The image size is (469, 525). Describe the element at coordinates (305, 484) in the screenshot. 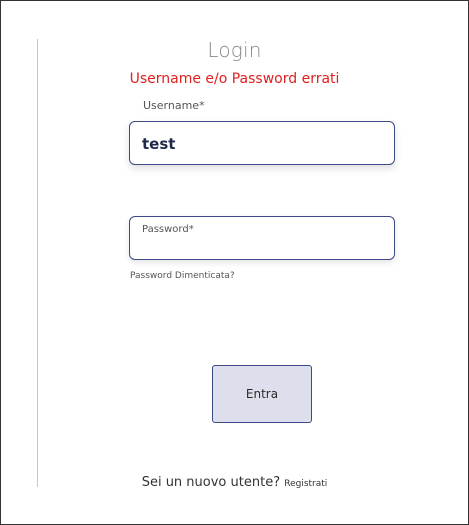

I see `register-link: Registrati` at that location.